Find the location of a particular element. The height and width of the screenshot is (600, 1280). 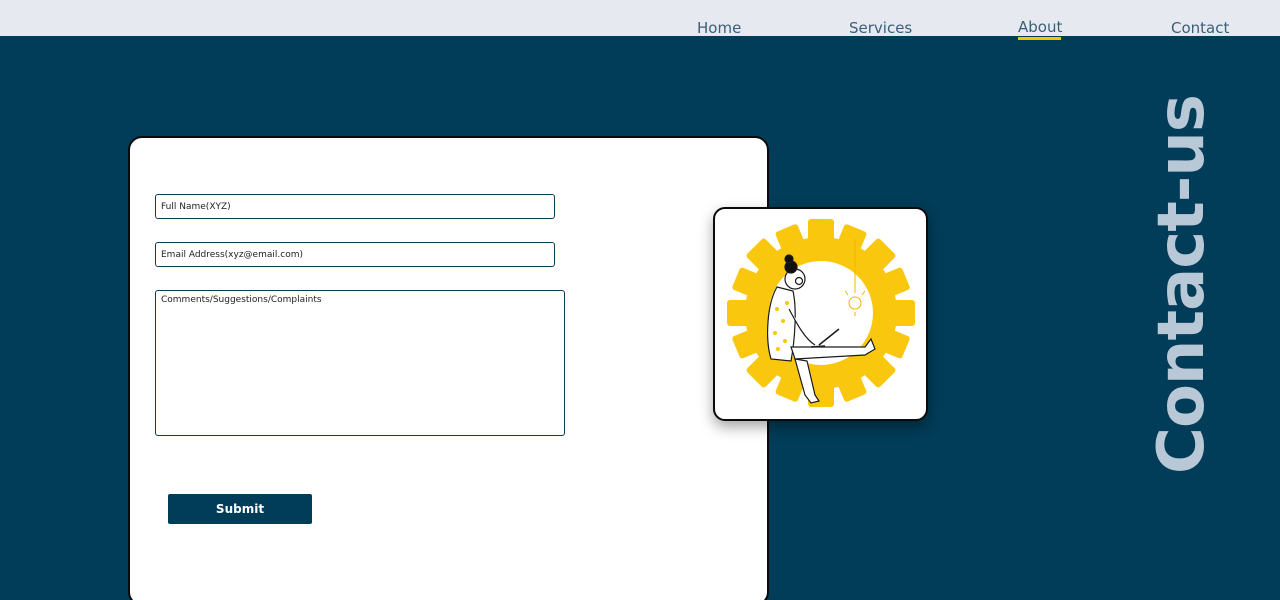

nav-contact-link: Contact is located at coordinates (1200, 28).